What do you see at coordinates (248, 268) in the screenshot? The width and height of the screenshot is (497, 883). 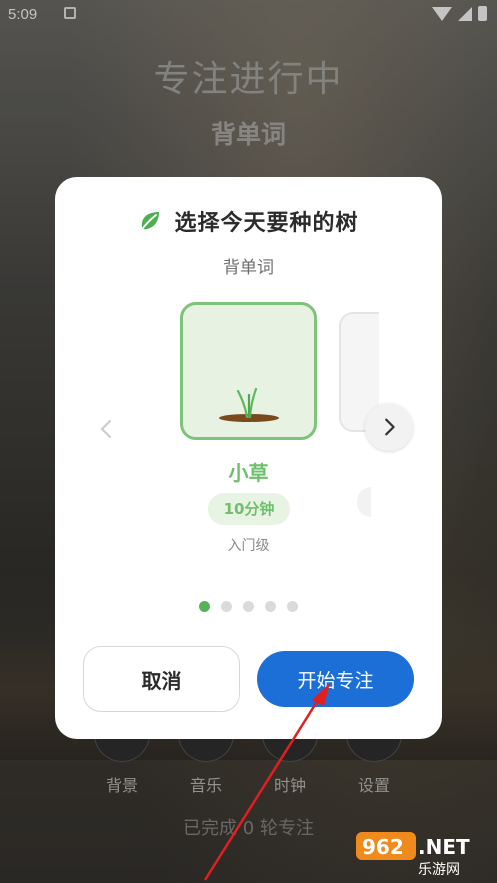 I see `dialog-subtitle: 背单词` at bounding box center [248, 268].